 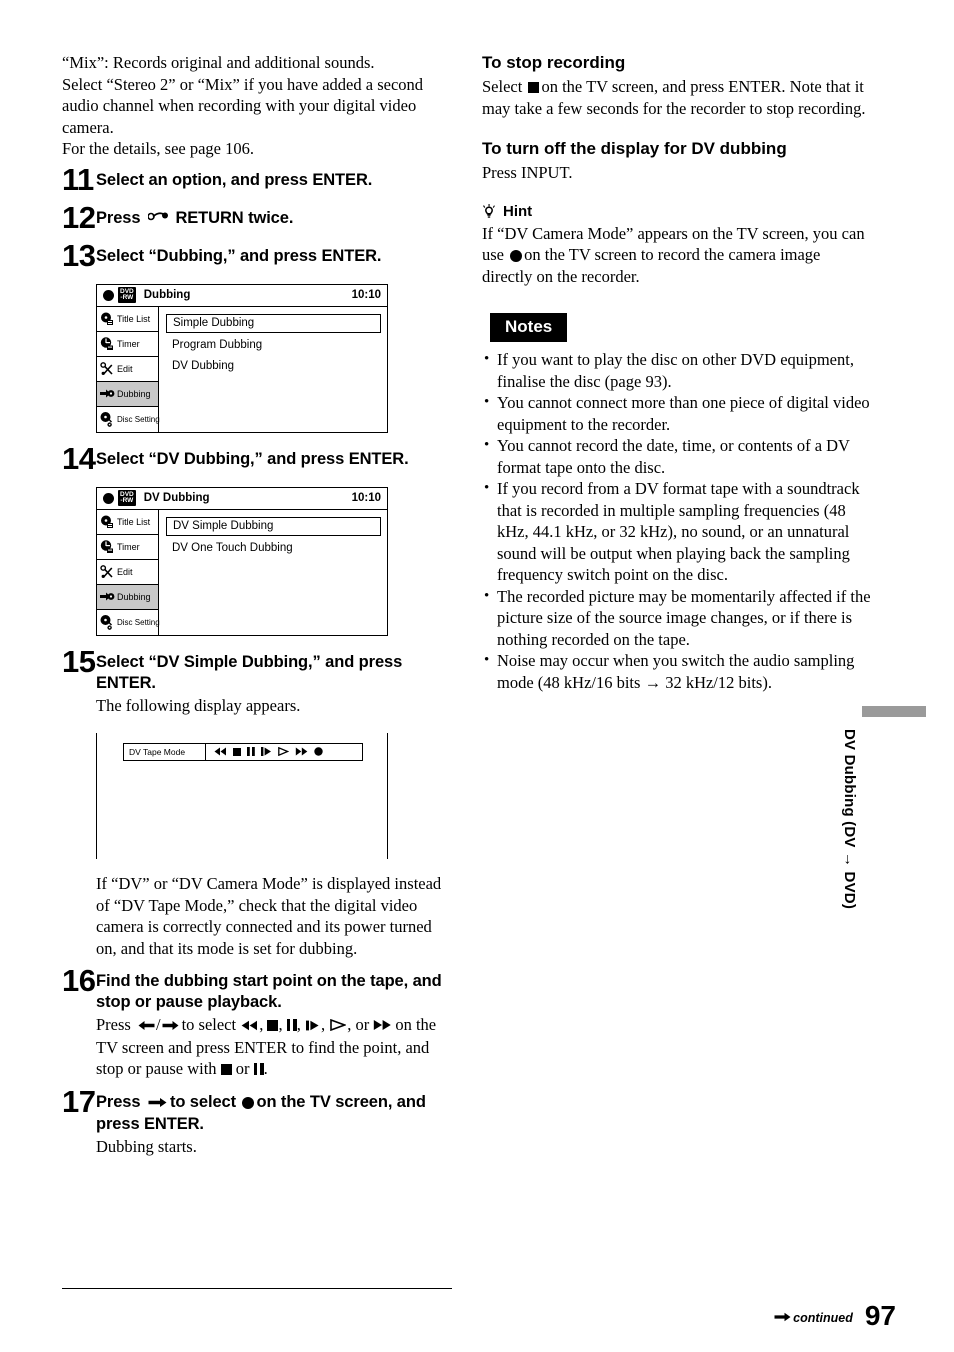 What do you see at coordinates (489, 211) in the screenshot?
I see `lightbulb-icon` at bounding box center [489, 211].